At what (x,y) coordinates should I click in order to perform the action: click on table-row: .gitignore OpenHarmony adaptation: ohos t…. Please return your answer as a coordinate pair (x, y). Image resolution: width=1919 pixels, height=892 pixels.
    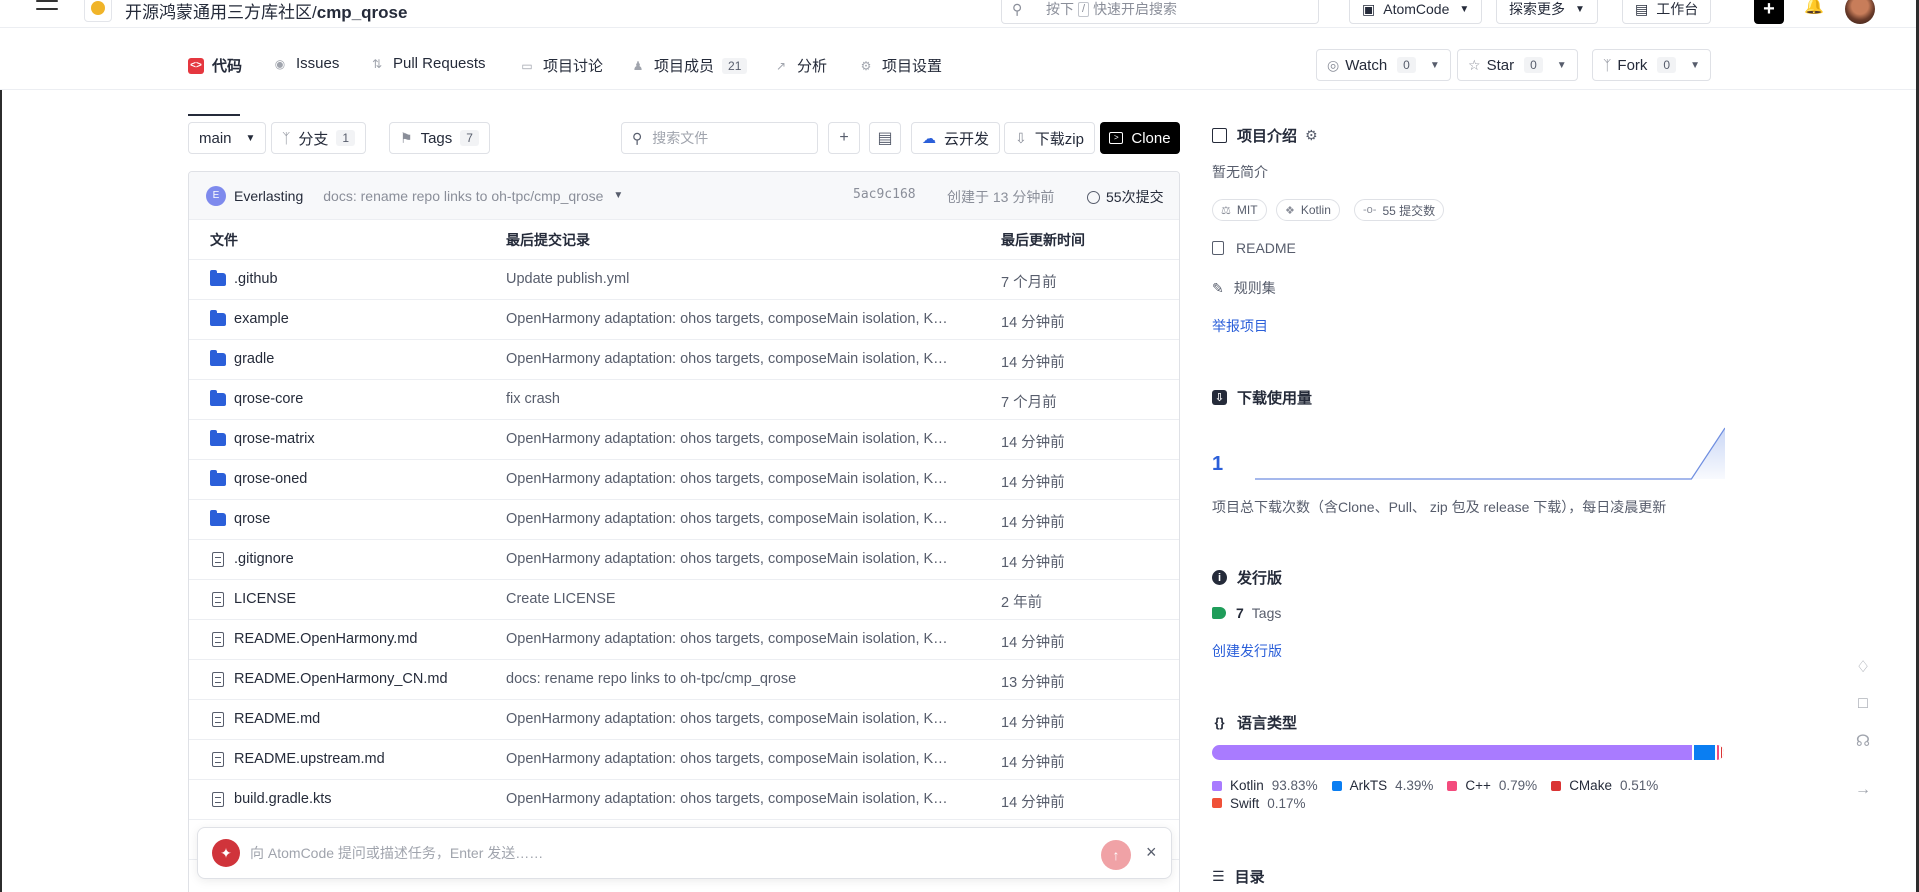
    Looking at the image, I should click on (684, 560).